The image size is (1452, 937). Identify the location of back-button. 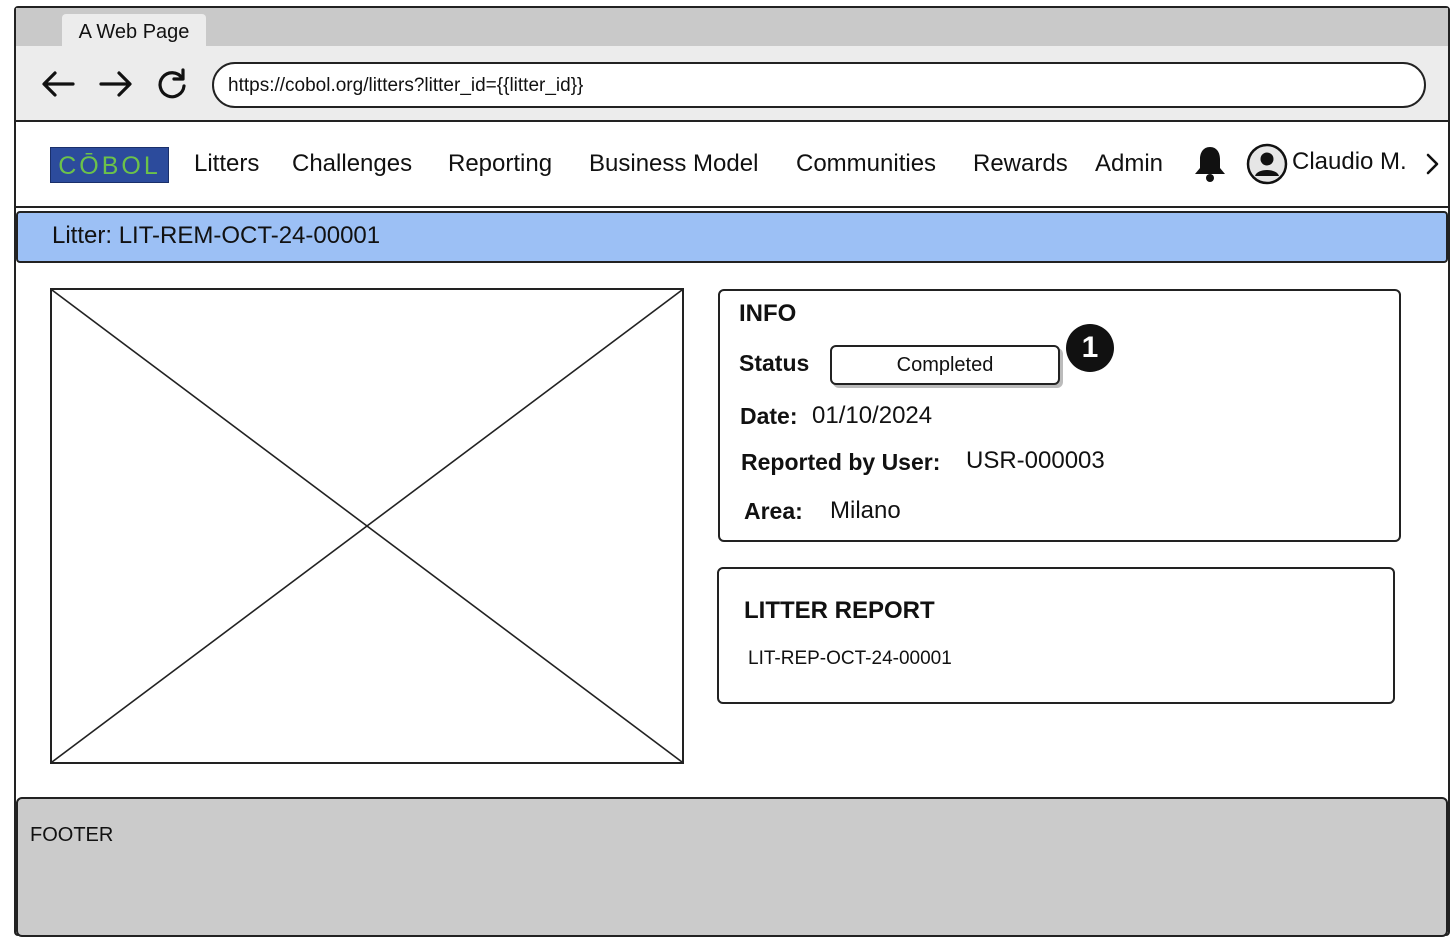
(58, 84).